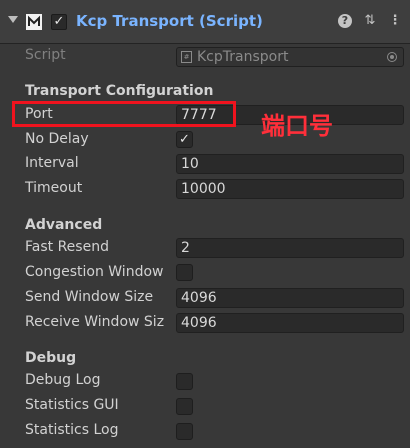 The width and height of the screenshot is (410, 448). Describe the element at coordinates (45, 55) in the screenshot. I see `script-label: Script` at that location.